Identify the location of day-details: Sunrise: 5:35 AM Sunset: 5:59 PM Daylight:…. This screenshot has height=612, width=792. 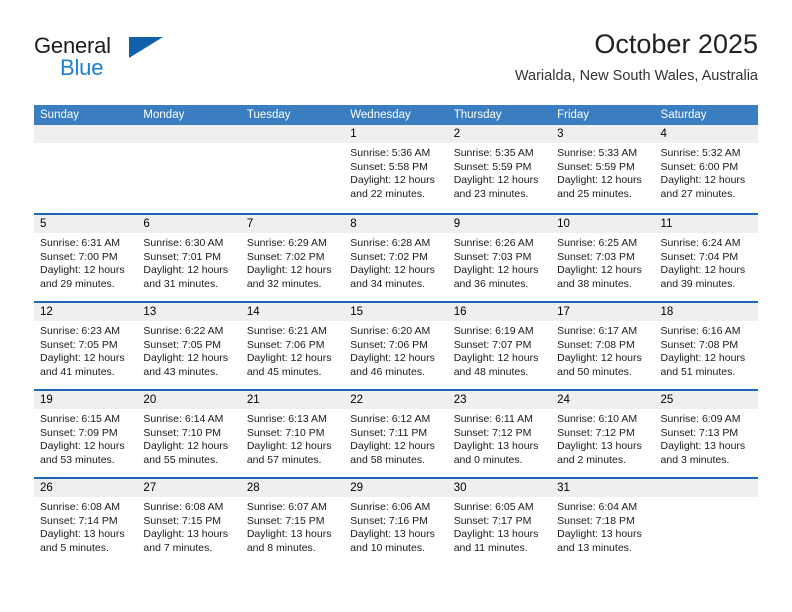
(499, 172).